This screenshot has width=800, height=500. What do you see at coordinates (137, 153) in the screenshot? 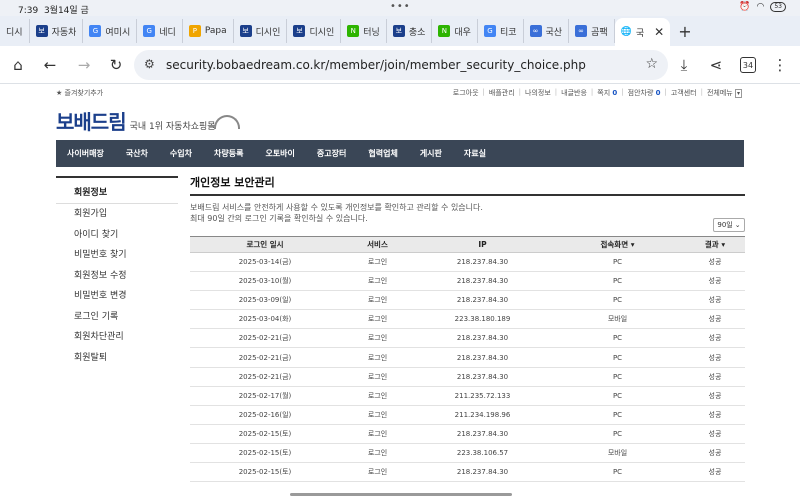
I see `nav-item: 국산차` at bounding box center [137, 153].